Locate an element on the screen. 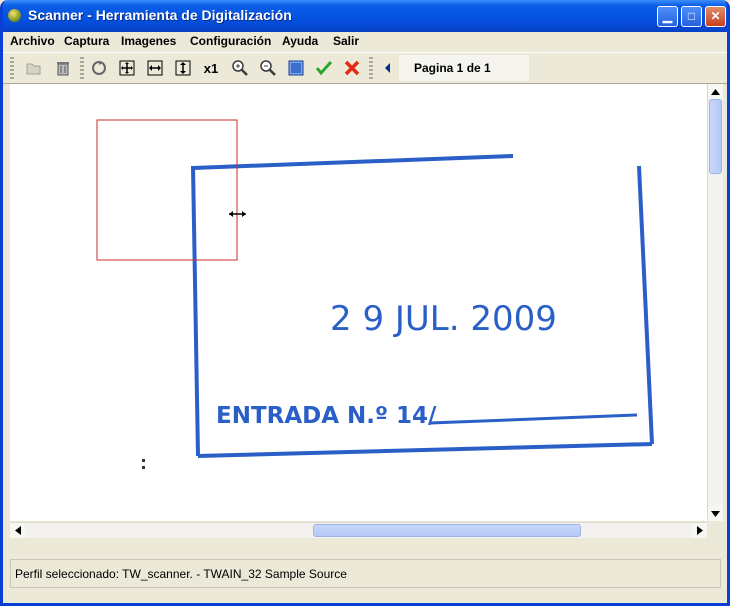  zoom-out-button is located at coordinates (268, 68).